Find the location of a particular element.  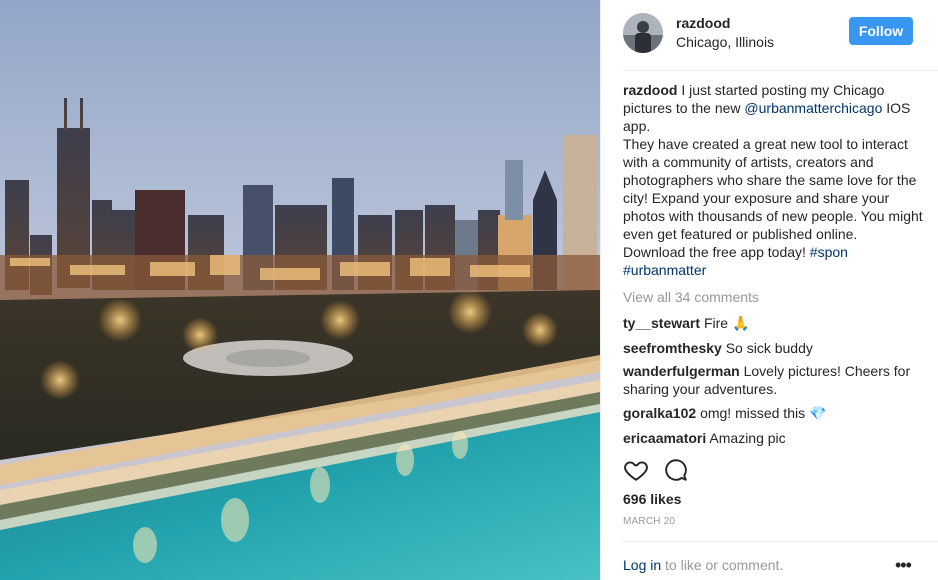

post-date: MARCH 20 is located at coordinates (649, 522).